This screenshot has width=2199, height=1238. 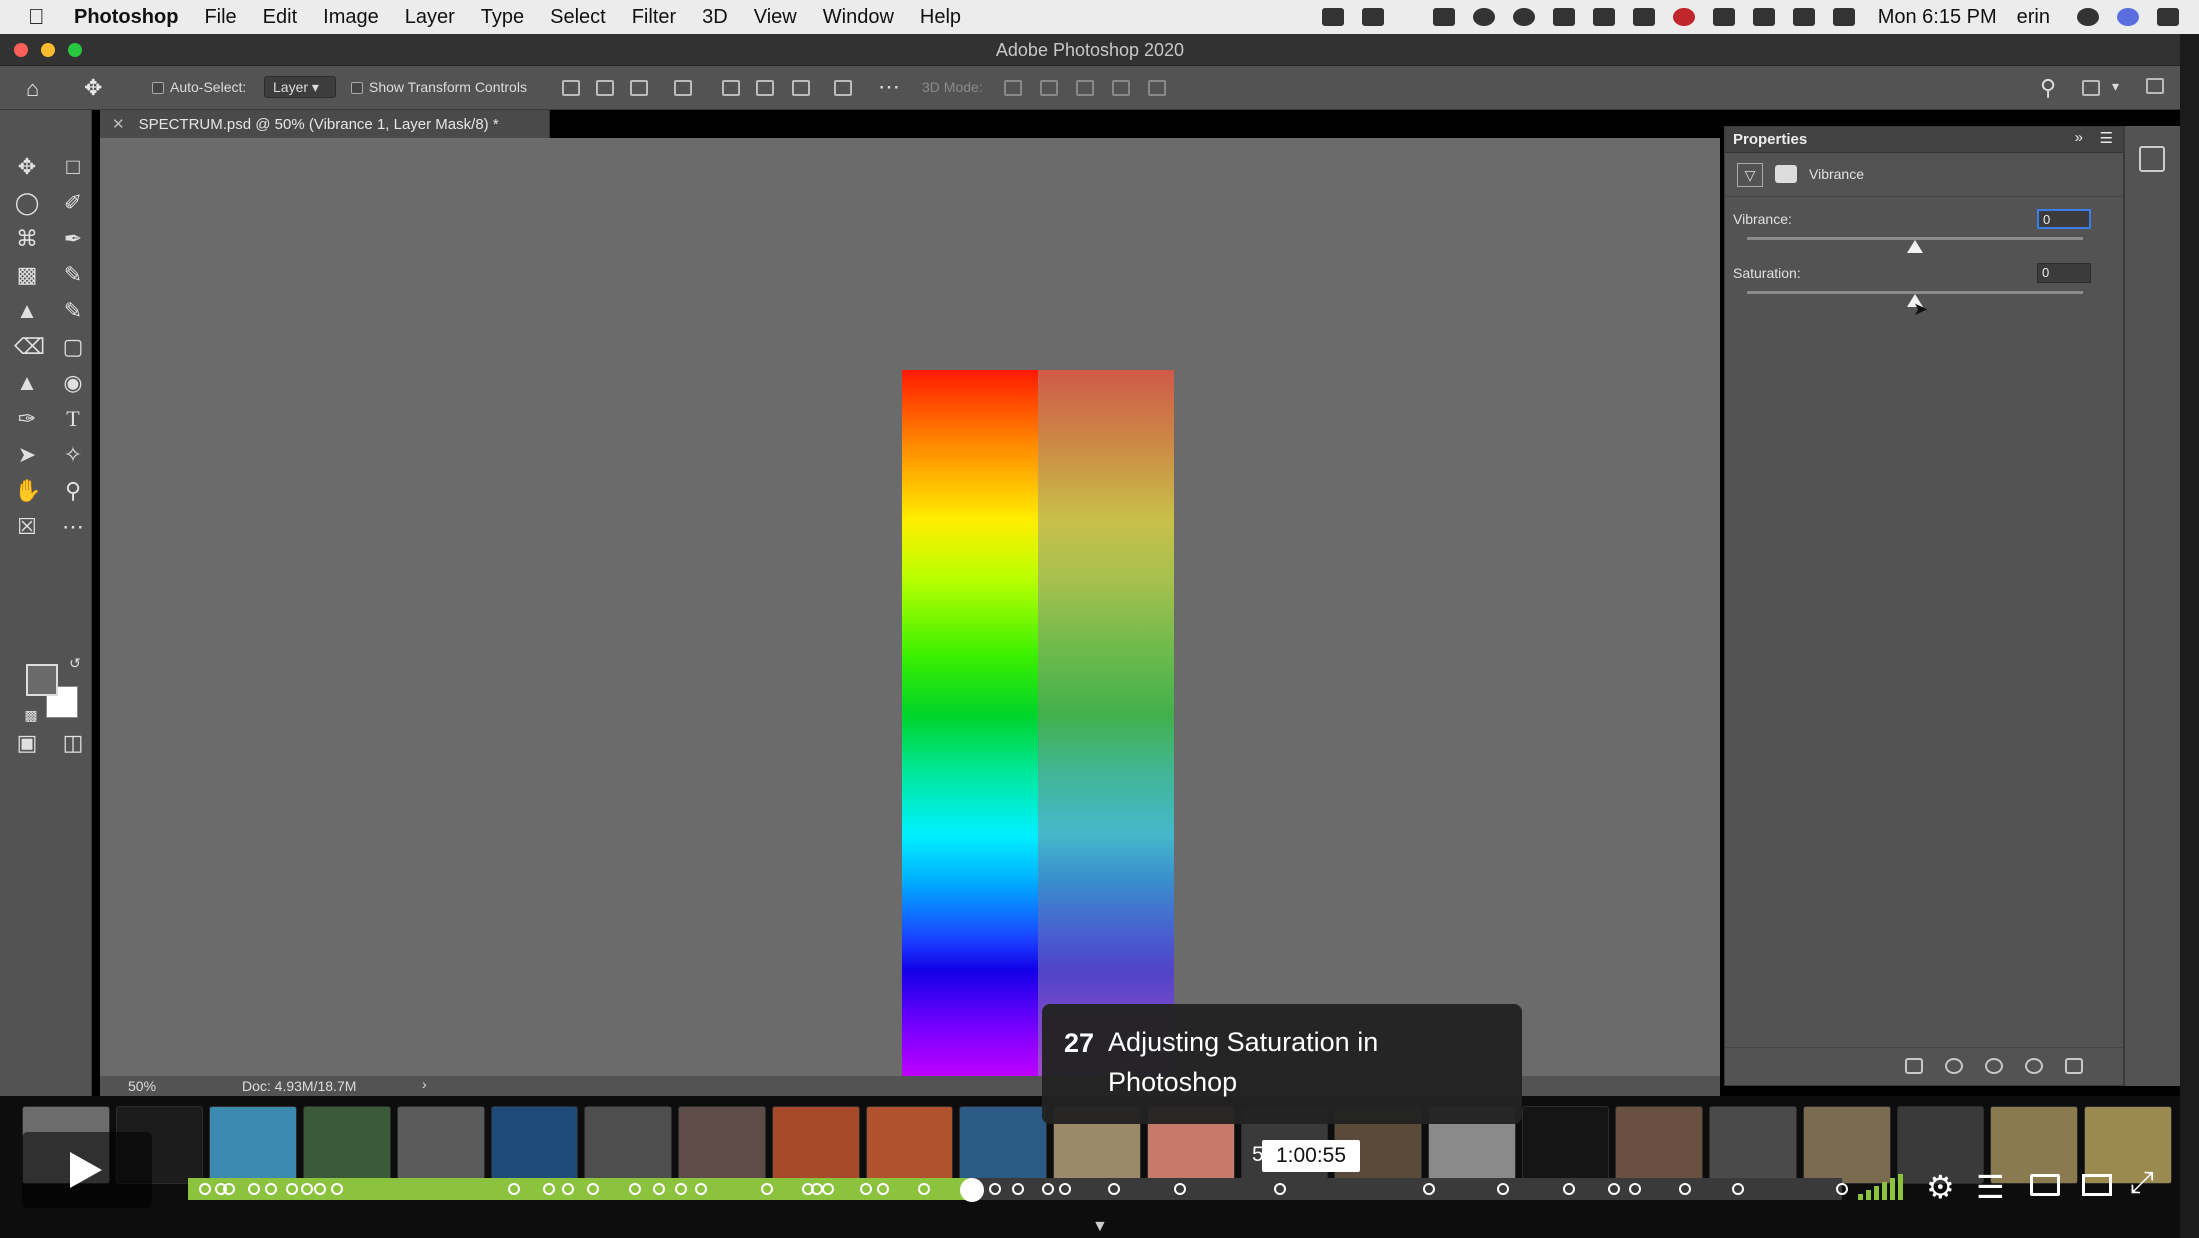 What do you see at coordinates (73, 275) in the screenshot?
I see `brush-tool-icon: ✎` at bounding box center [73, 275].